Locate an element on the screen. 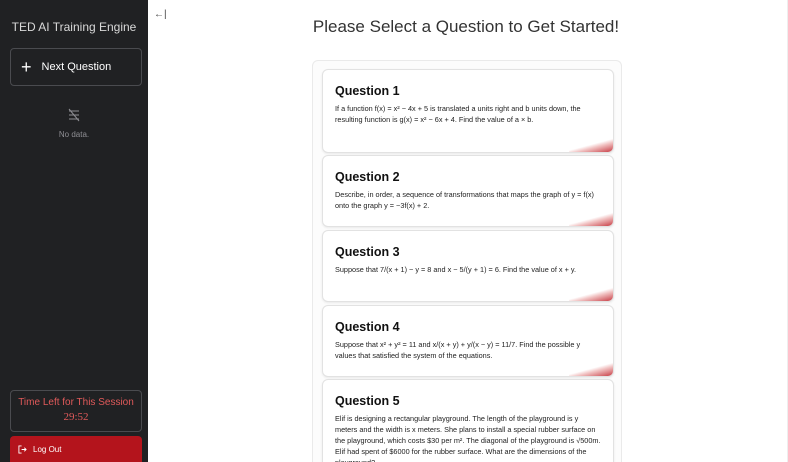 The image size is (788, 462). logout-icon is located at coordinates (22, 449).